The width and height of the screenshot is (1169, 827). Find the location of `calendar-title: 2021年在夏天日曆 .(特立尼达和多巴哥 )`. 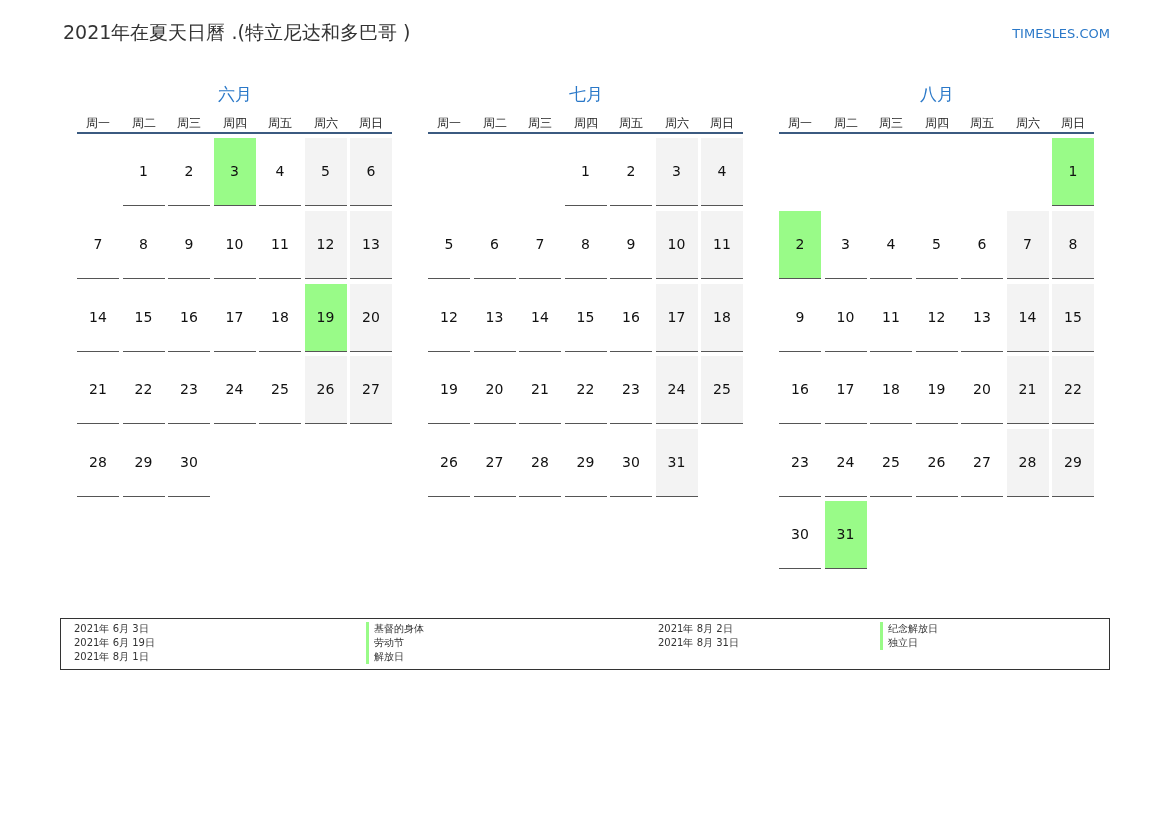

calendar-title: 2021年在夏天日曆 .(特立尼达和多巴哥 ) is located at coordinates (237, 32).